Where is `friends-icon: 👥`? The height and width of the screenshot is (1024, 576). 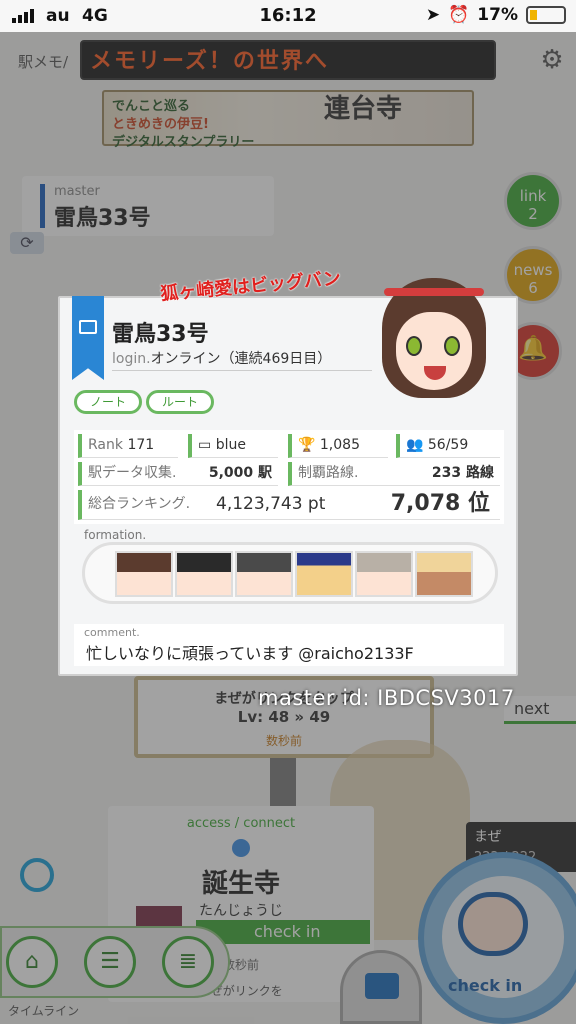
friends-icon: 👥 is located at coordinates (415, 445).